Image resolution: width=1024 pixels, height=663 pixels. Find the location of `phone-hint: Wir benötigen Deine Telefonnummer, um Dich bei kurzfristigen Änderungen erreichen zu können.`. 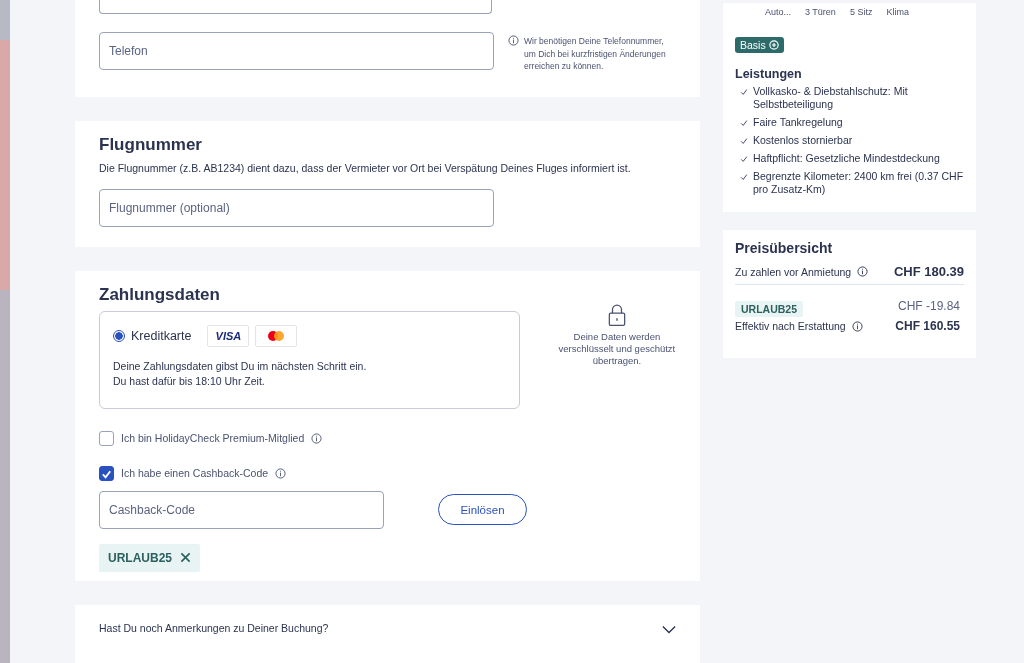

phone-hint: Wir benötigen Deine Telefonnummer, um Dich bei kurzfristigen Änderungen erreichen zu können. is located at coordinates (595, 54).